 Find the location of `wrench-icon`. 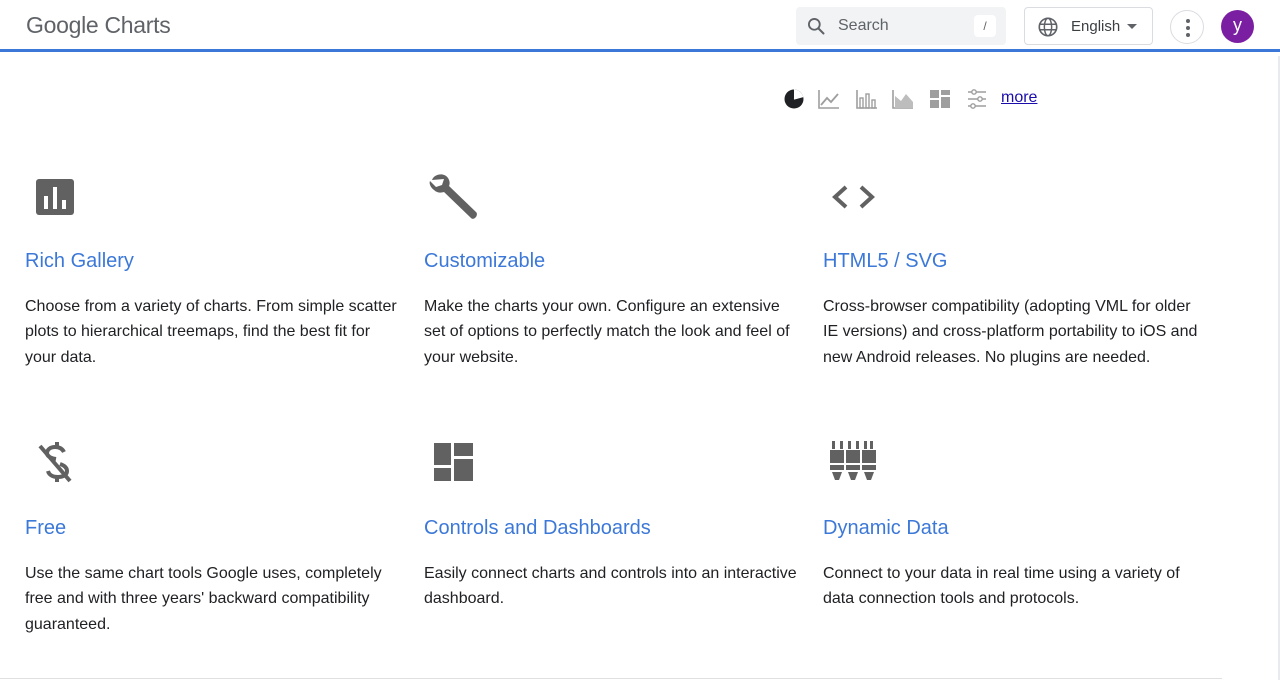

wrench-icon is located at coordinates (453, 196).